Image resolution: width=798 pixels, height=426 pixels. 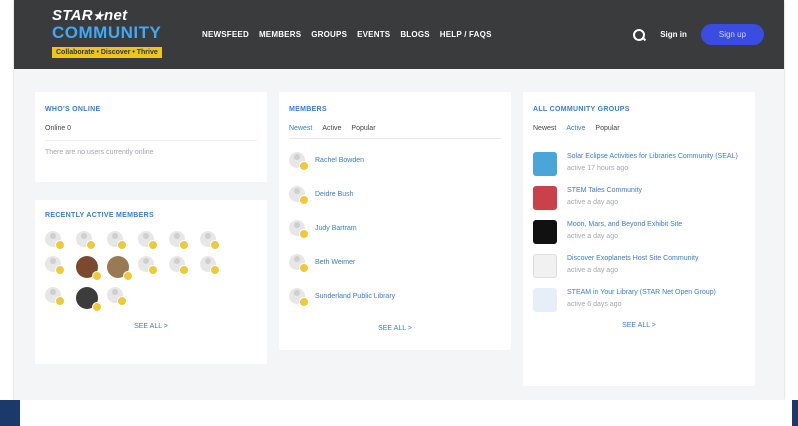 What do you see at coordinates (545, 198) in the screenshot?
I see `stem-tales-group-icon` at bounding box center [545, 198].